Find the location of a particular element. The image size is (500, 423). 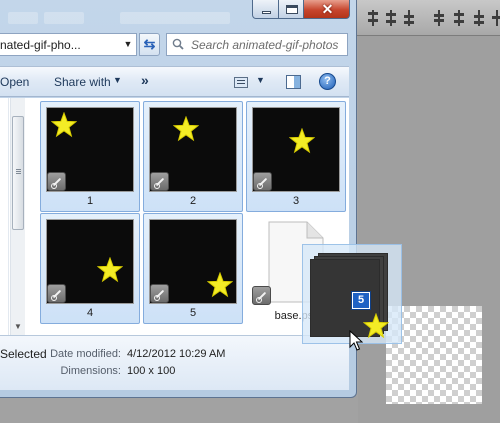

file-label: 3 is located at coordinates (296, 201).